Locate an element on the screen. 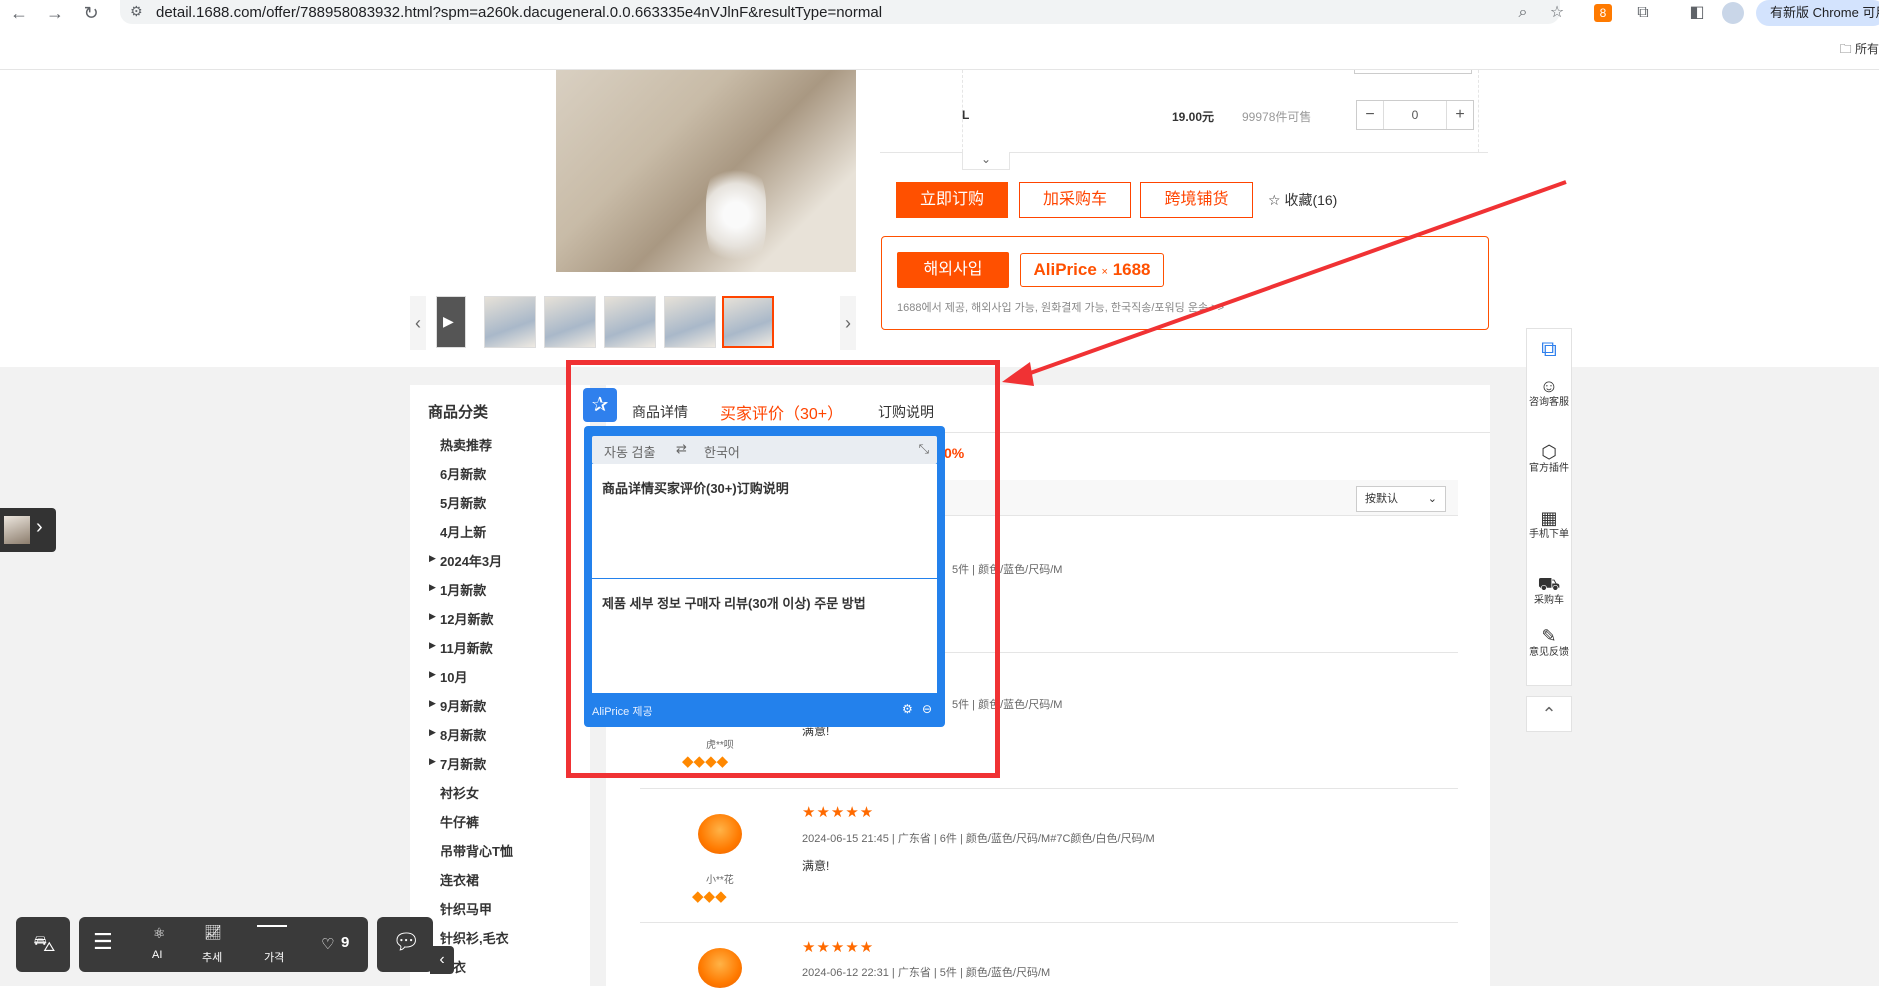 The image size is (1879, 988). pin-icon: ✰ is located at coordinates (600, 405).